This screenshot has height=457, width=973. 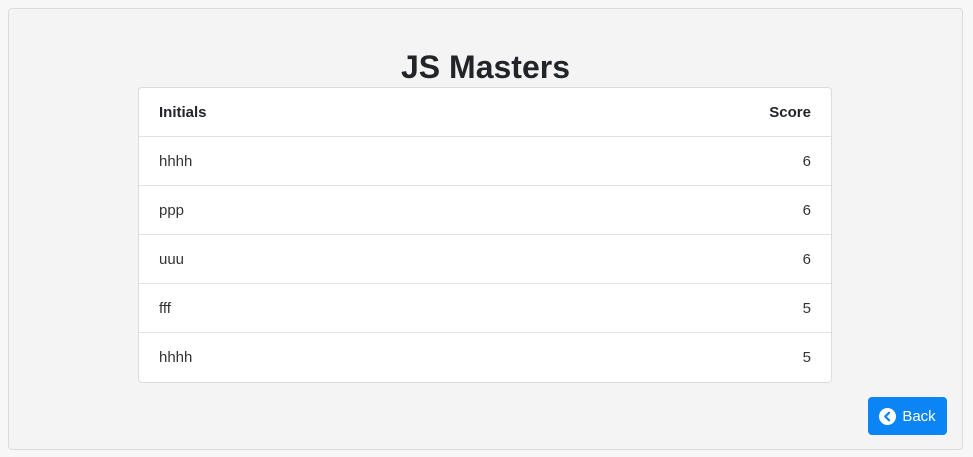 What do you see at coordinates (485, 259) in the screenshot?
I see `table-row: uuu 6` at bounding box center [485, 259].